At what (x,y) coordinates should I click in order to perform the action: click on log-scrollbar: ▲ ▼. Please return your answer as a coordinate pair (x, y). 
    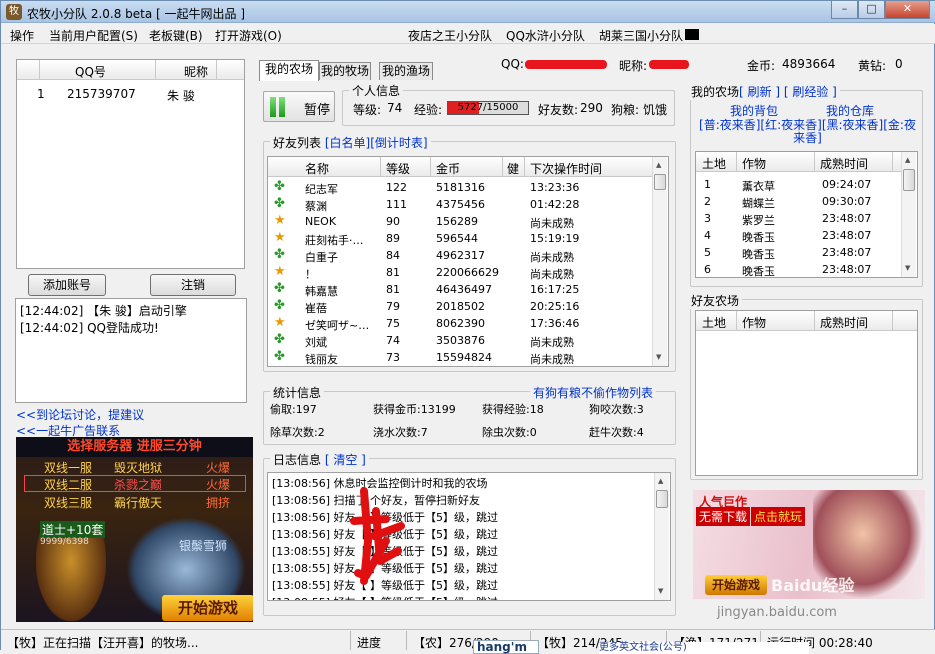
    Looking at the image, I should click on (661, 536).